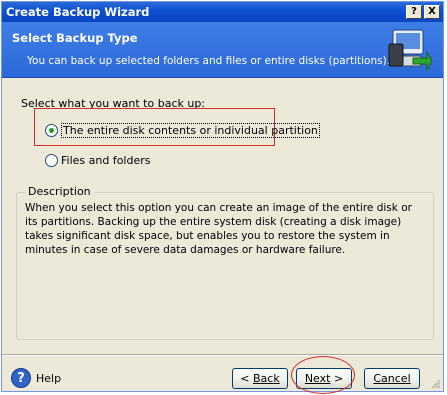 This screenshot has width=447, height=395. What do you see at coordinates (59, 191) in the screenshot?
I see `description-label: Description` at bounding box center [59, 191].